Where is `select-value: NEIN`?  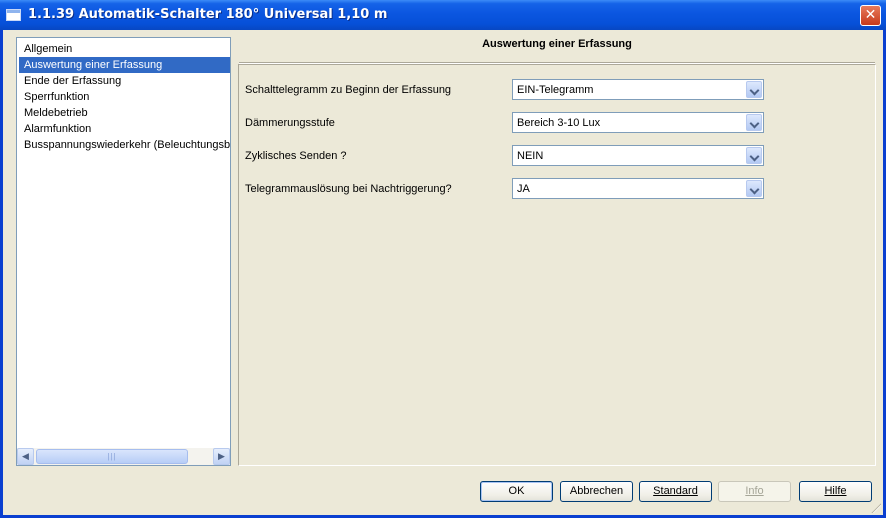
select-value: NEIN is located at coordinates (530, 156).